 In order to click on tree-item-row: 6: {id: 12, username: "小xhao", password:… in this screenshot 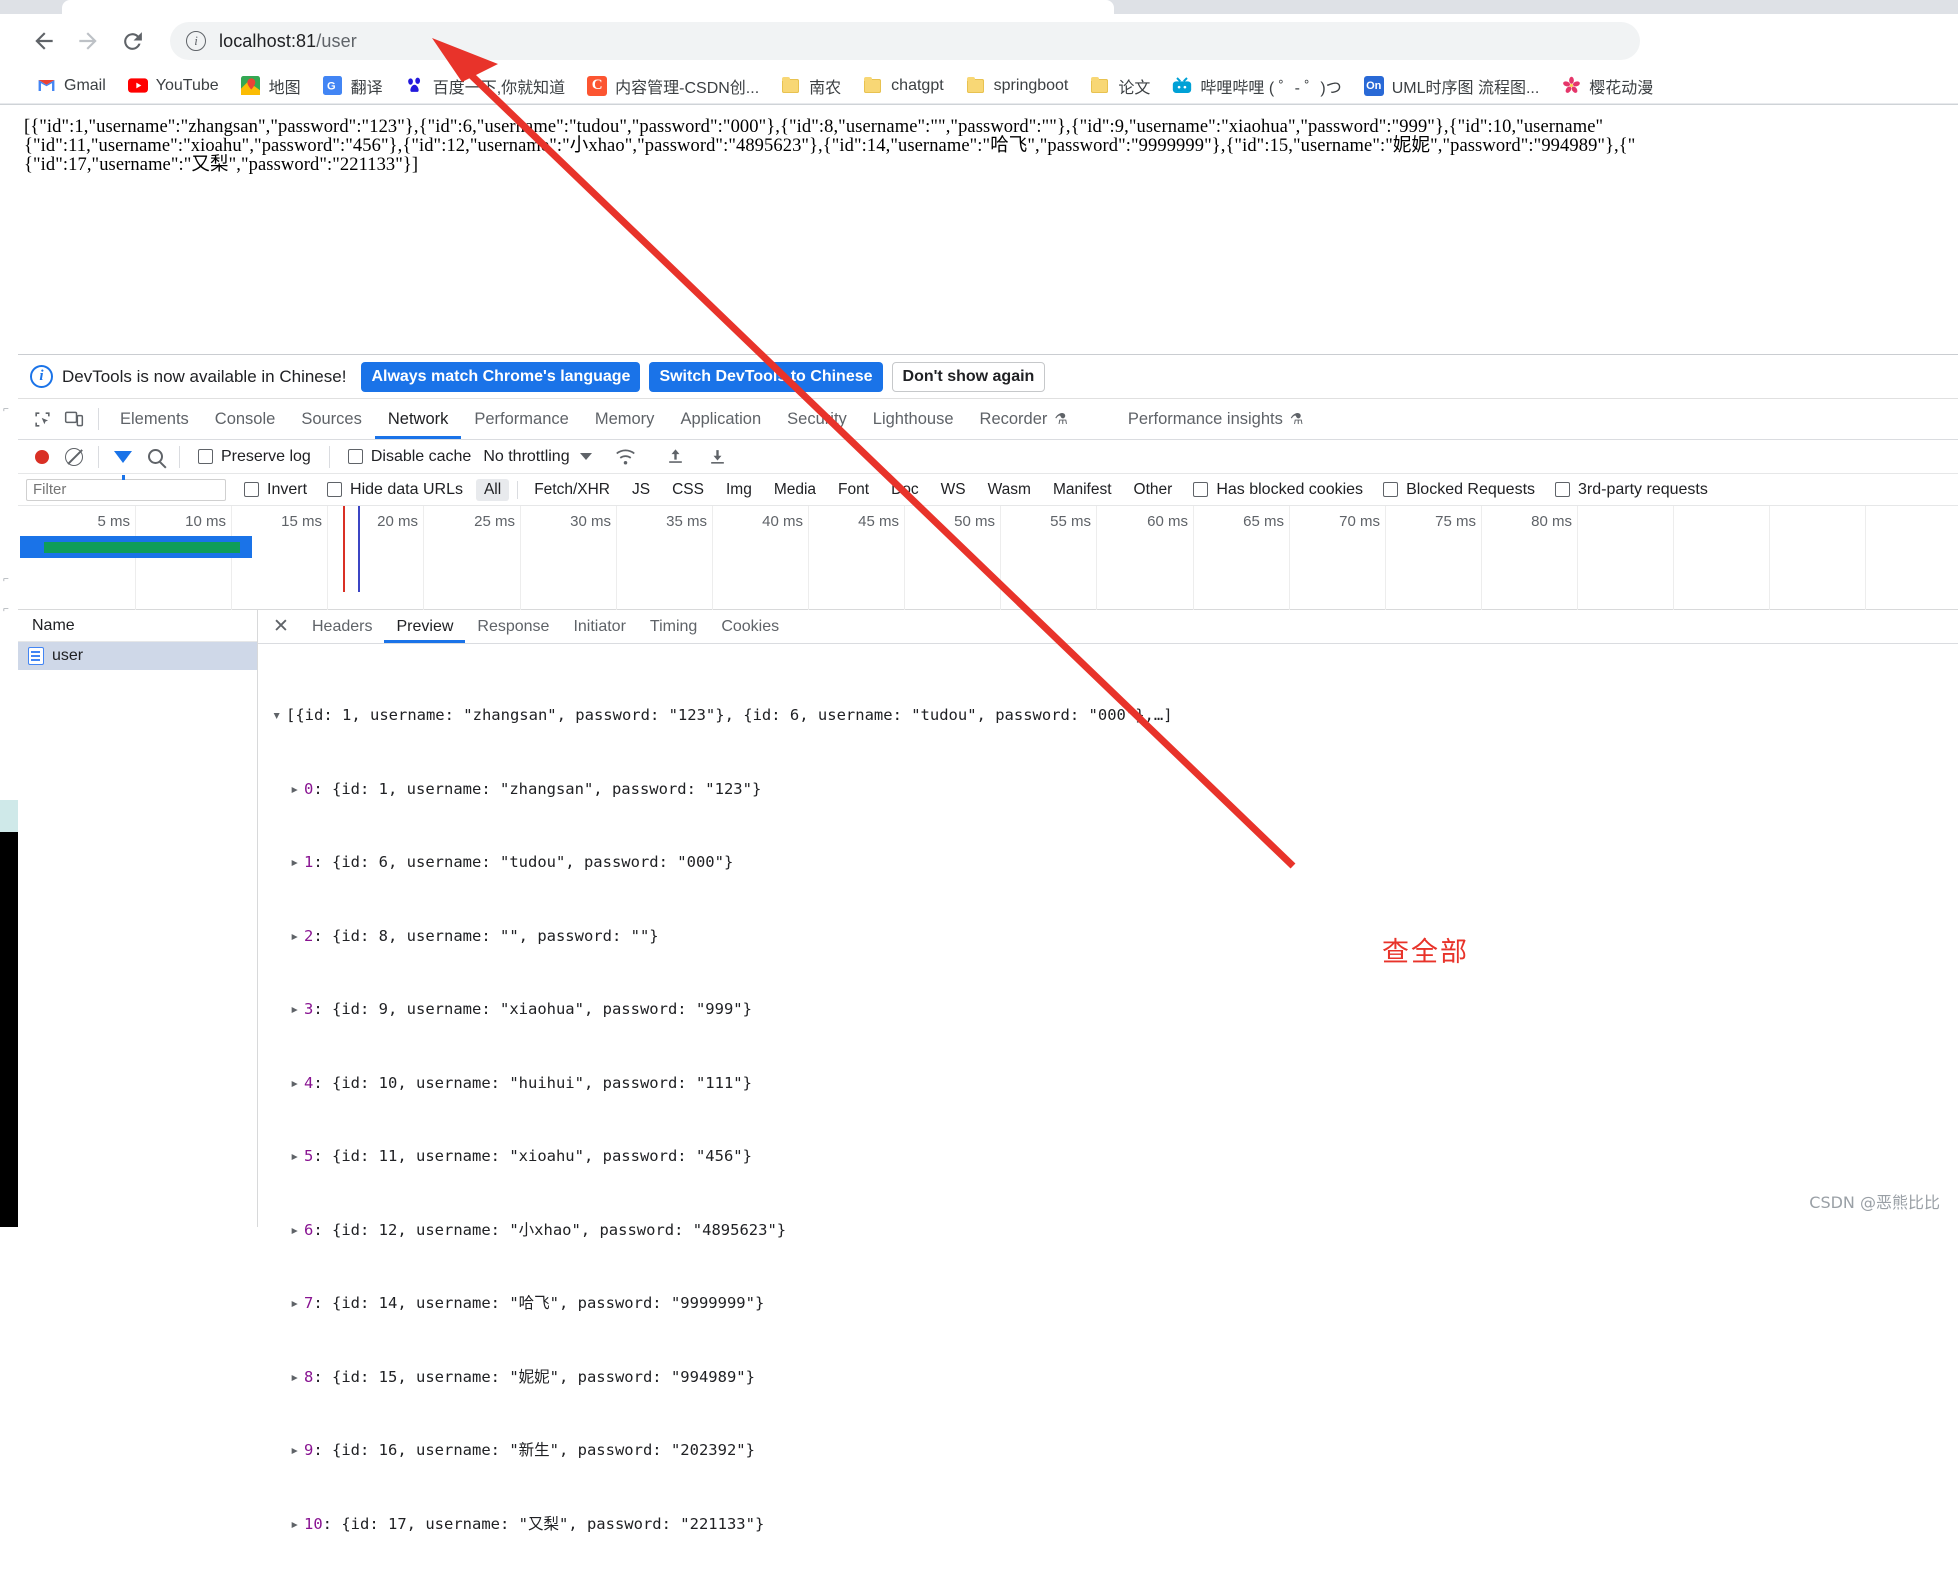, I will do `click(1115, 1230)`.